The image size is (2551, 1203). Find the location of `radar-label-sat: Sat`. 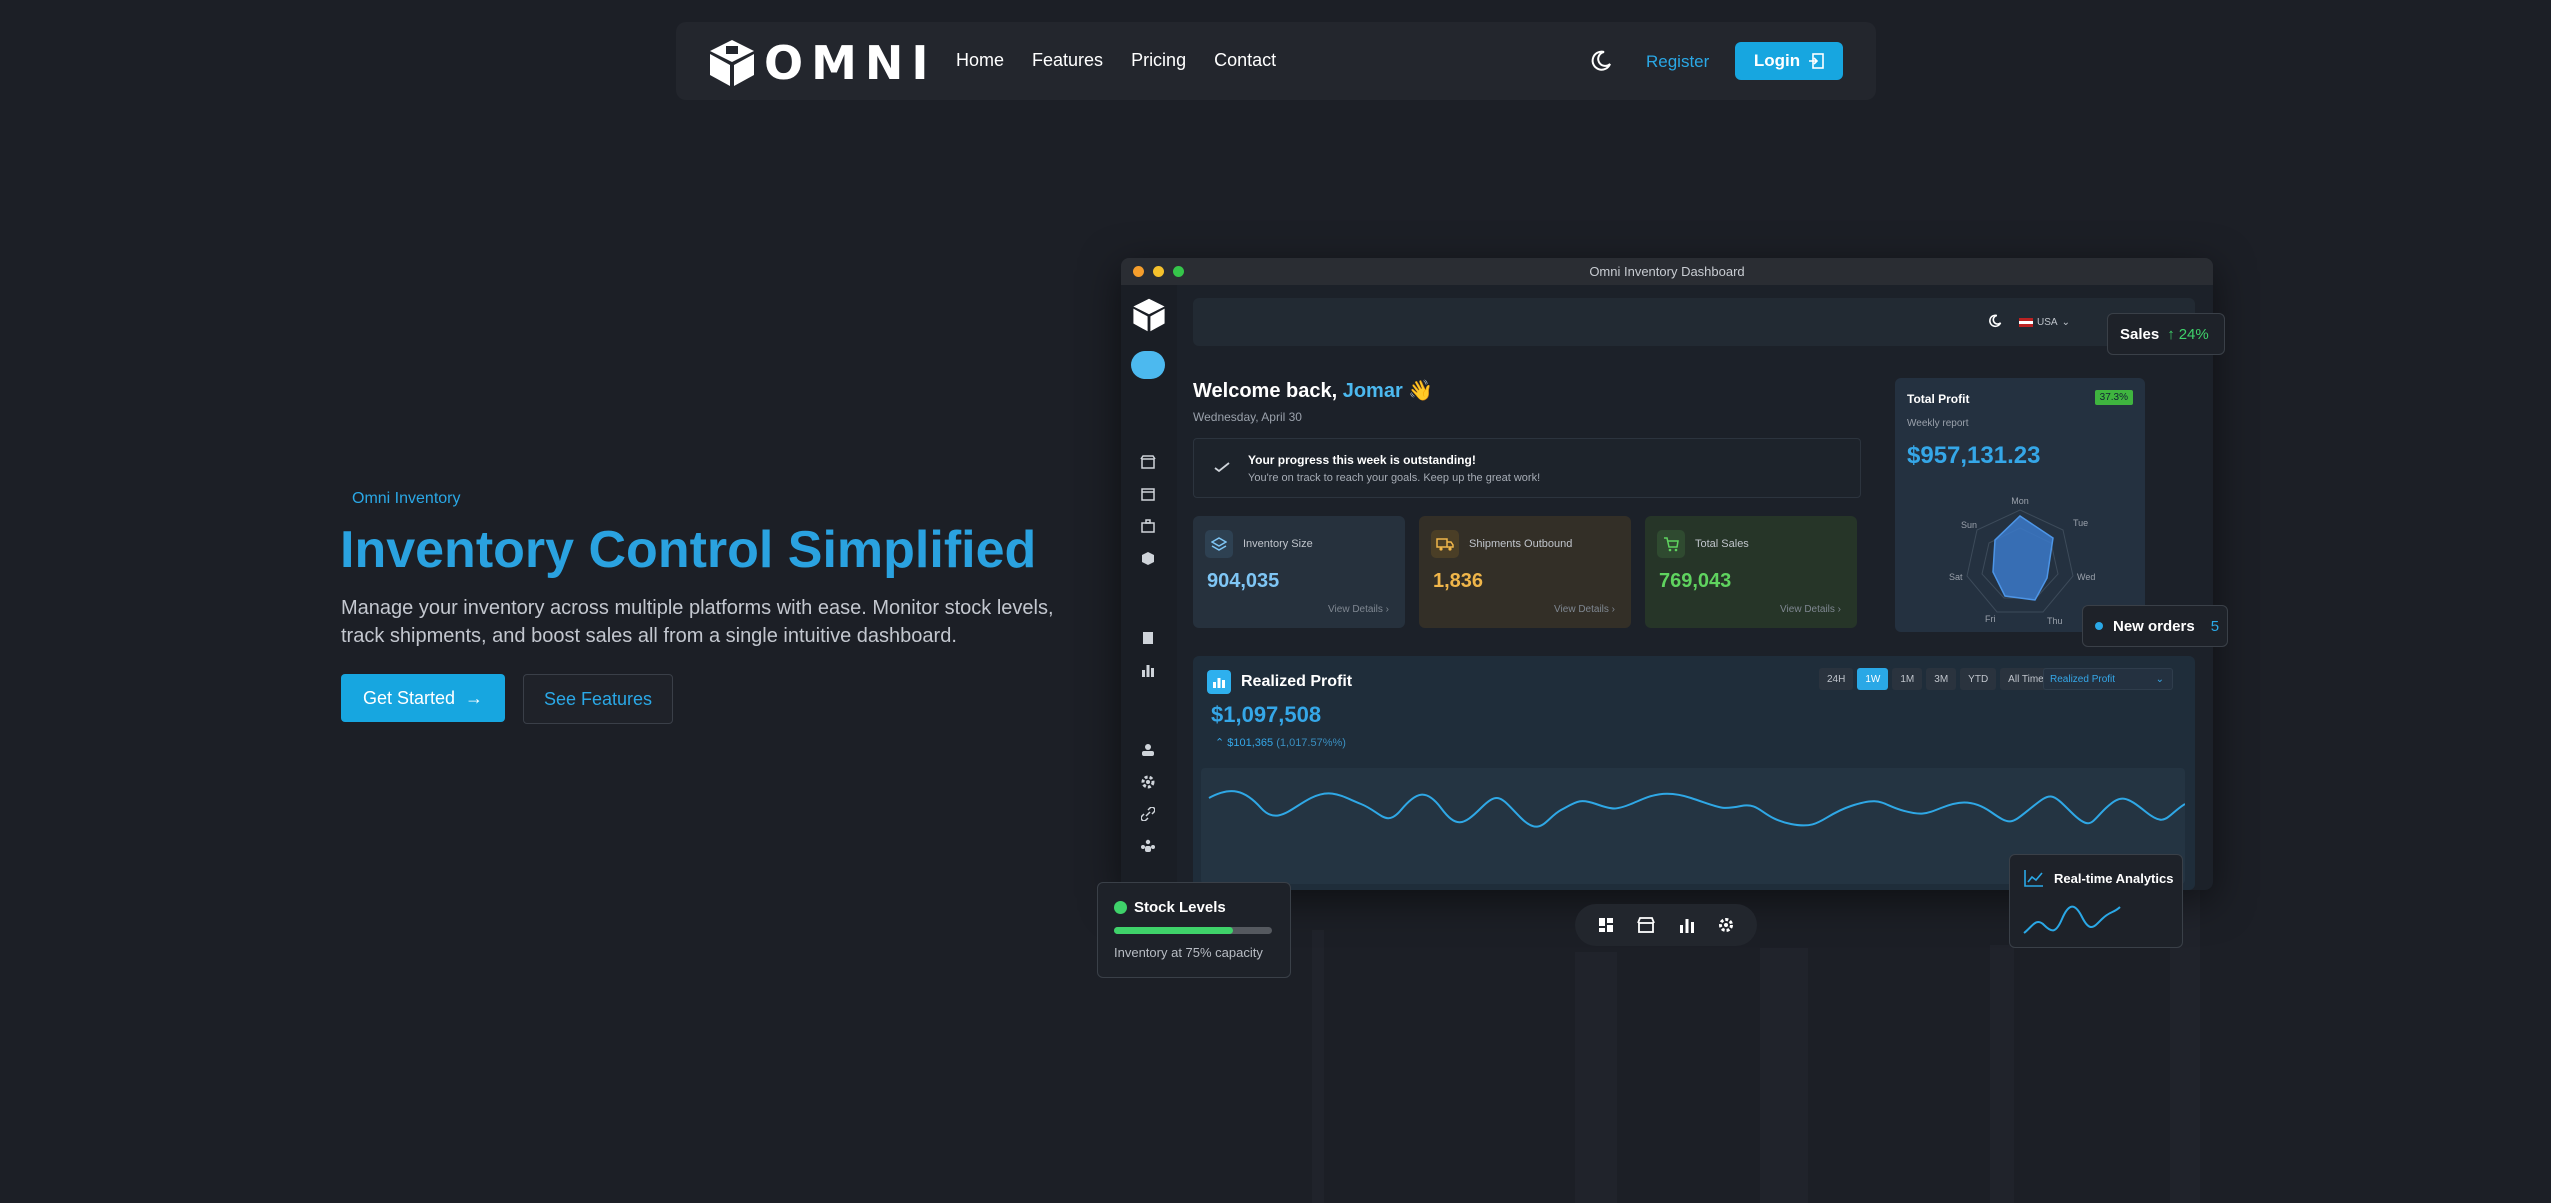

radar-label-sat: Sat is located at coordinates (1956, 577).